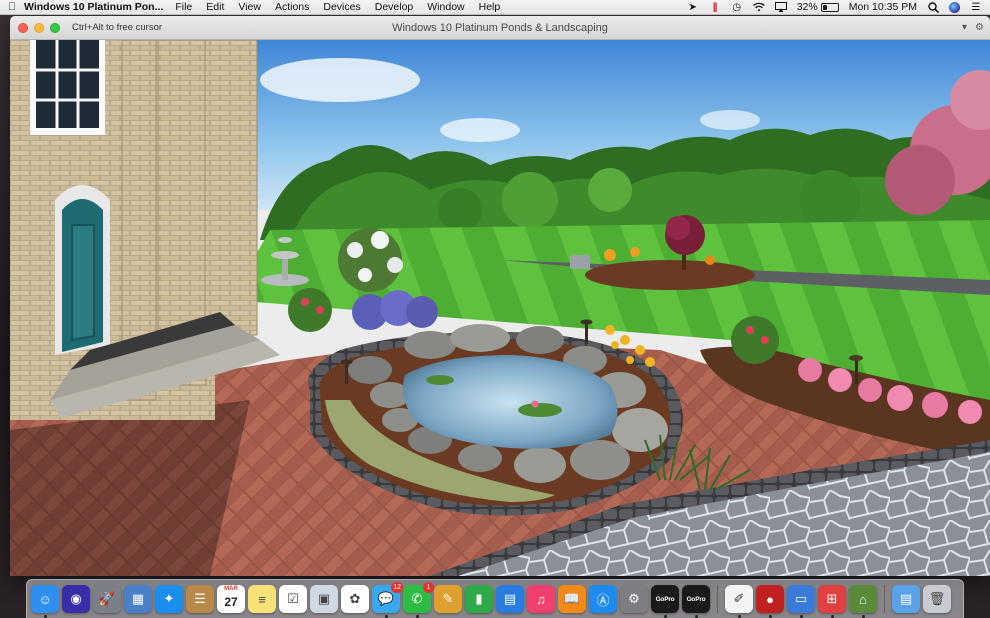 Image resolution: width=990 pixels, height=618 pixels. Describe the element at coordinates (906, 599) in the screenshot. I see `dock-downloads-folder-icon: ▤` at that location.